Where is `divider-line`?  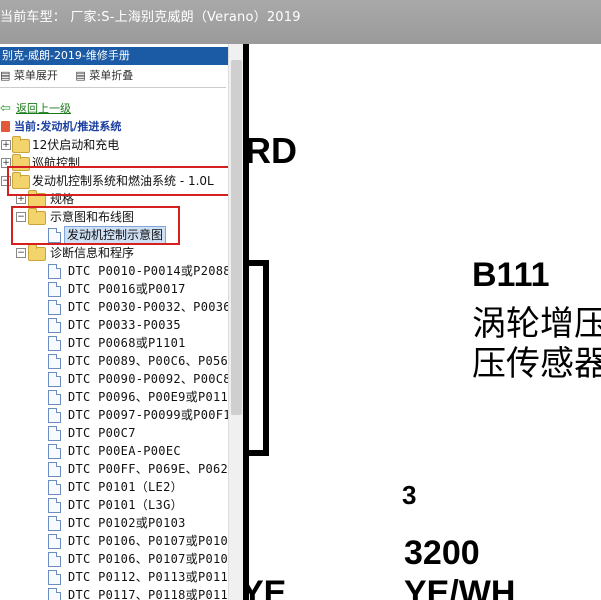 divider-line is located at coordinates (113, 87).